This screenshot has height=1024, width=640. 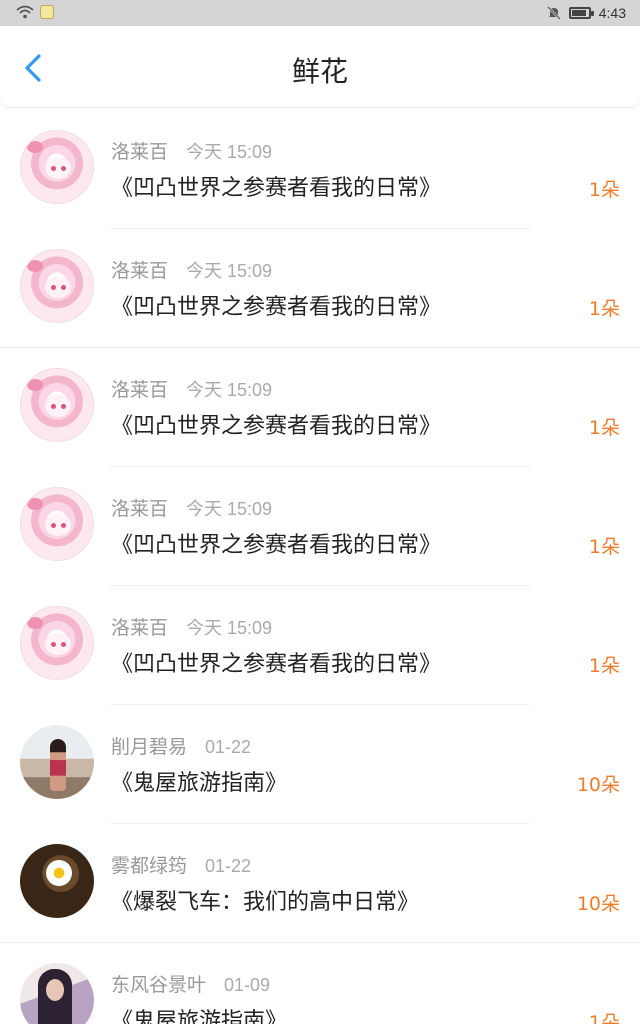 What do you see at coordinates (247, 985) in the screenshot?
I see `timestamp: 01-09` at bounding box center [247, 985].